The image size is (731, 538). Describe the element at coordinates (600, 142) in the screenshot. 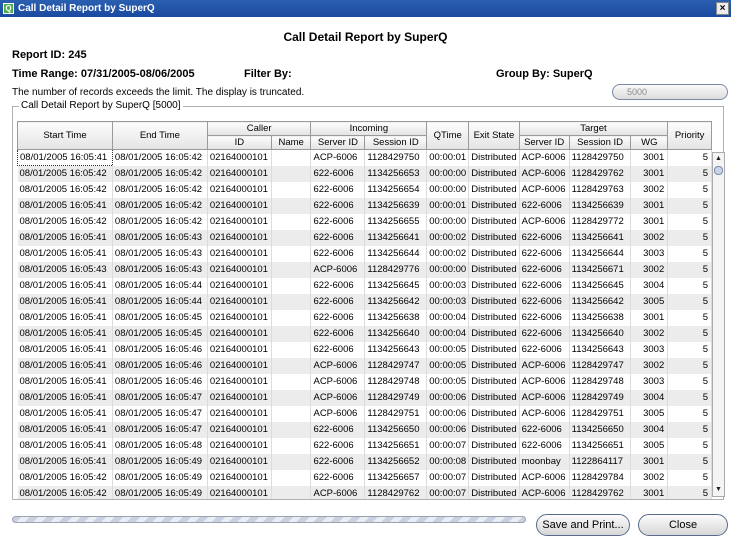

I see `col-target-session-id: Session ID` at that location.